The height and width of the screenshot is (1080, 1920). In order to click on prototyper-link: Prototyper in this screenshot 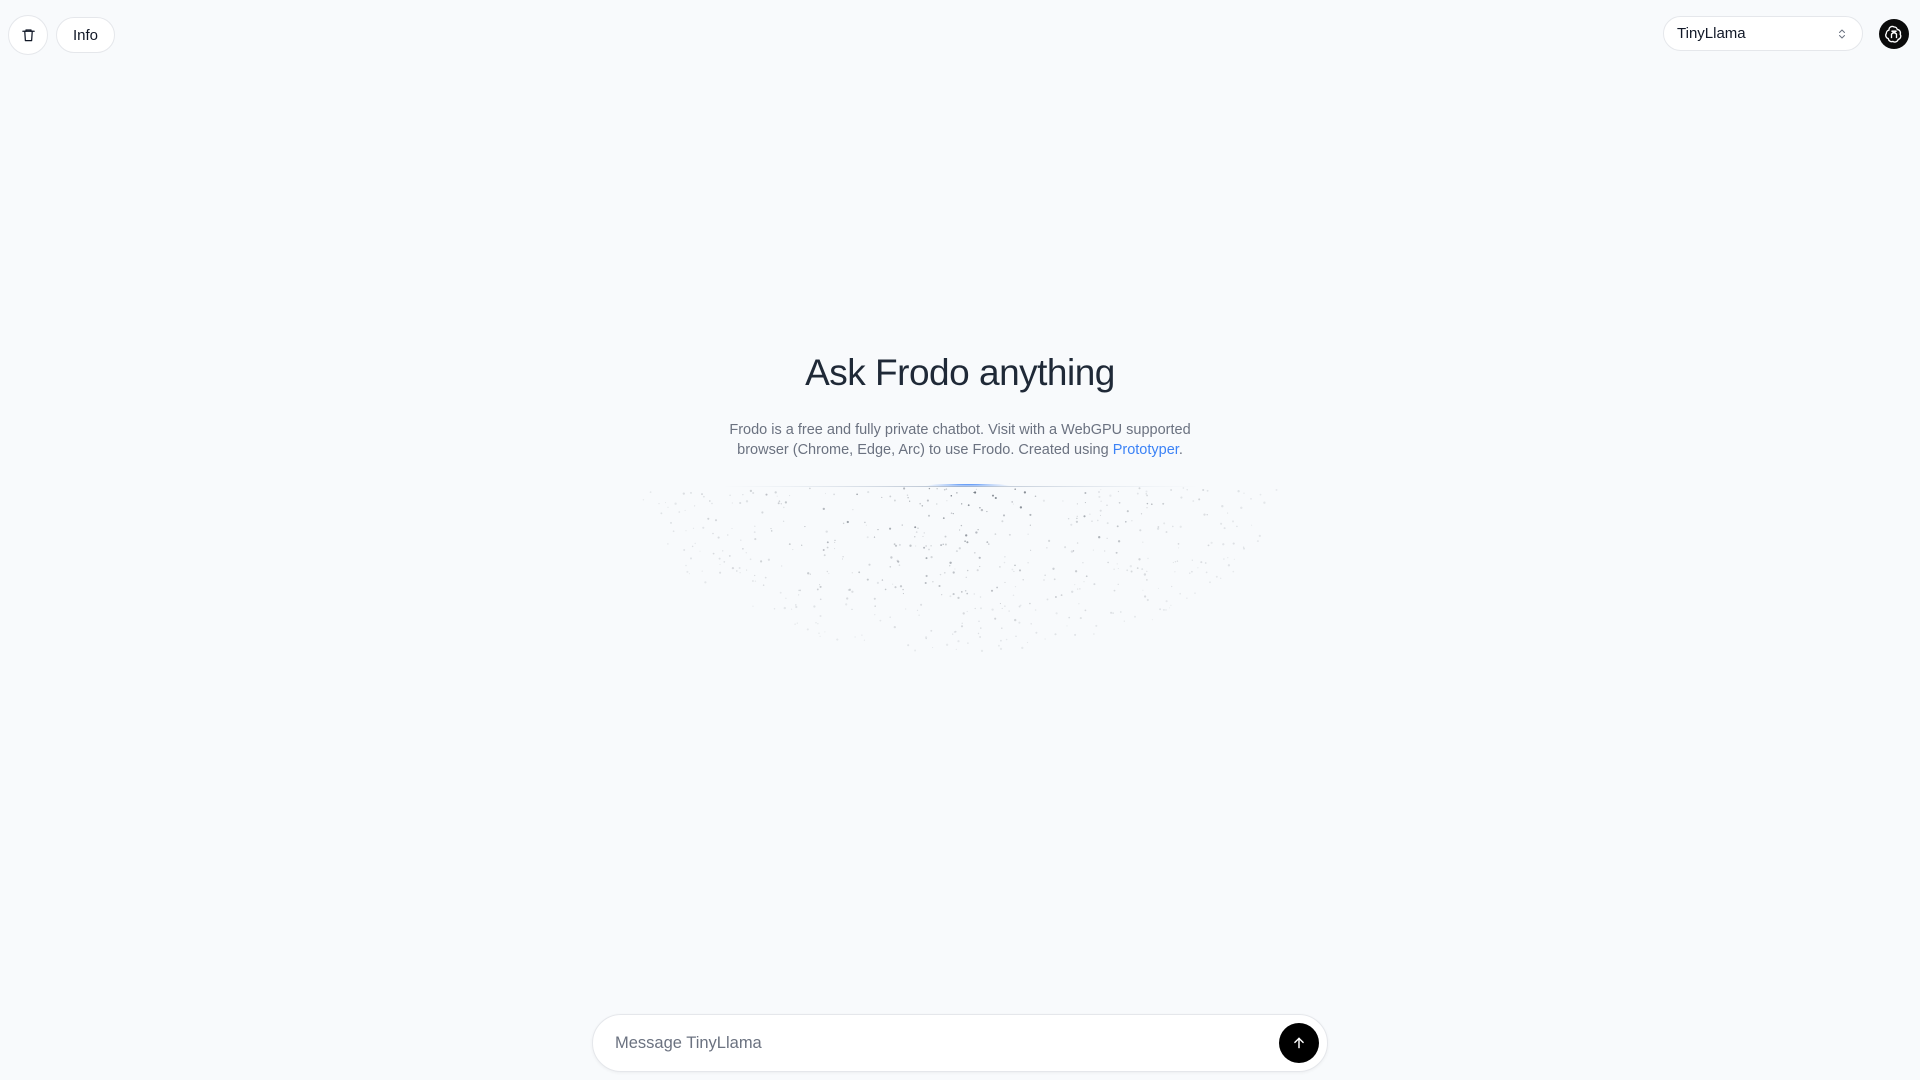, I will do `click(1146, 450)`.